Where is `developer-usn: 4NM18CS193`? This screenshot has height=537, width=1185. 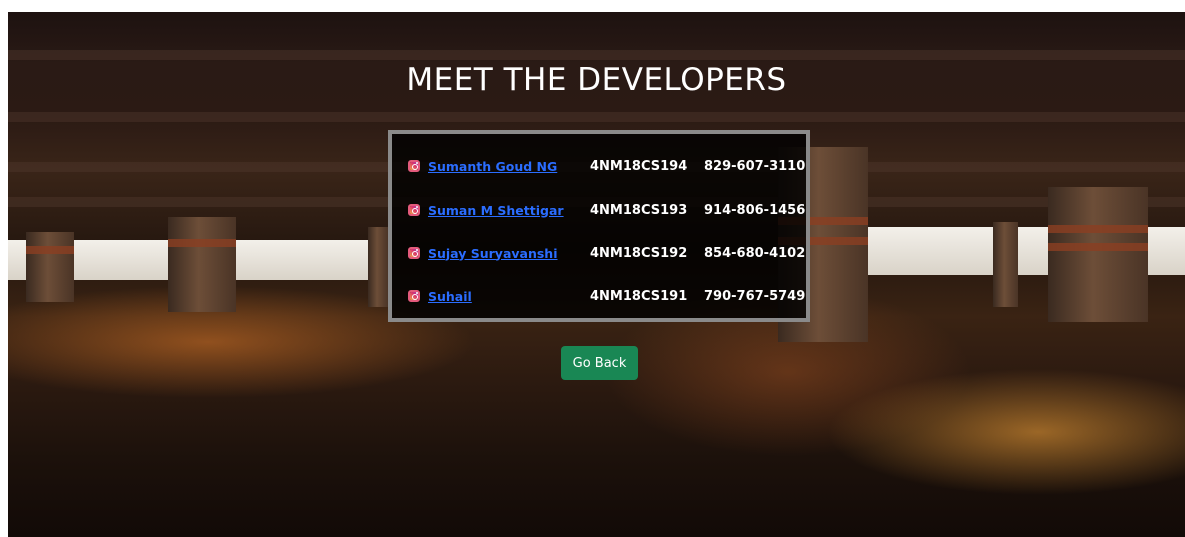 developer-usn: 4NM18CS193 is located at coordinates (639, 210).